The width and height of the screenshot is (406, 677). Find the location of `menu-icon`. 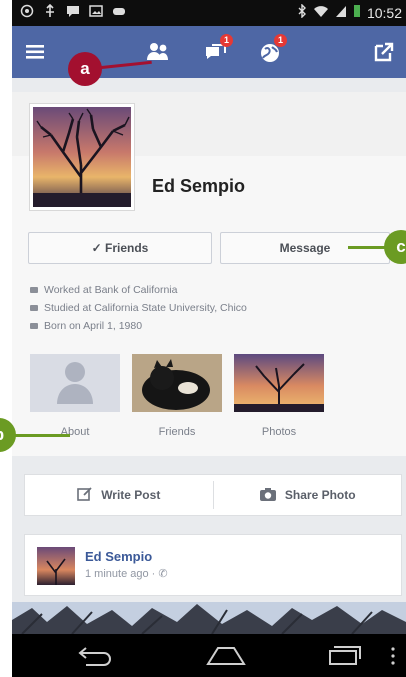

menu-icon is located at coordinates (36, 52).